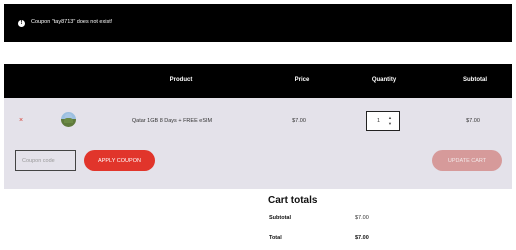 The image size is (516, 250). What do you see at coordinates (362, 238) in the screenshot?
I see `total-value: $7.00` at bounding box center [362, 238].